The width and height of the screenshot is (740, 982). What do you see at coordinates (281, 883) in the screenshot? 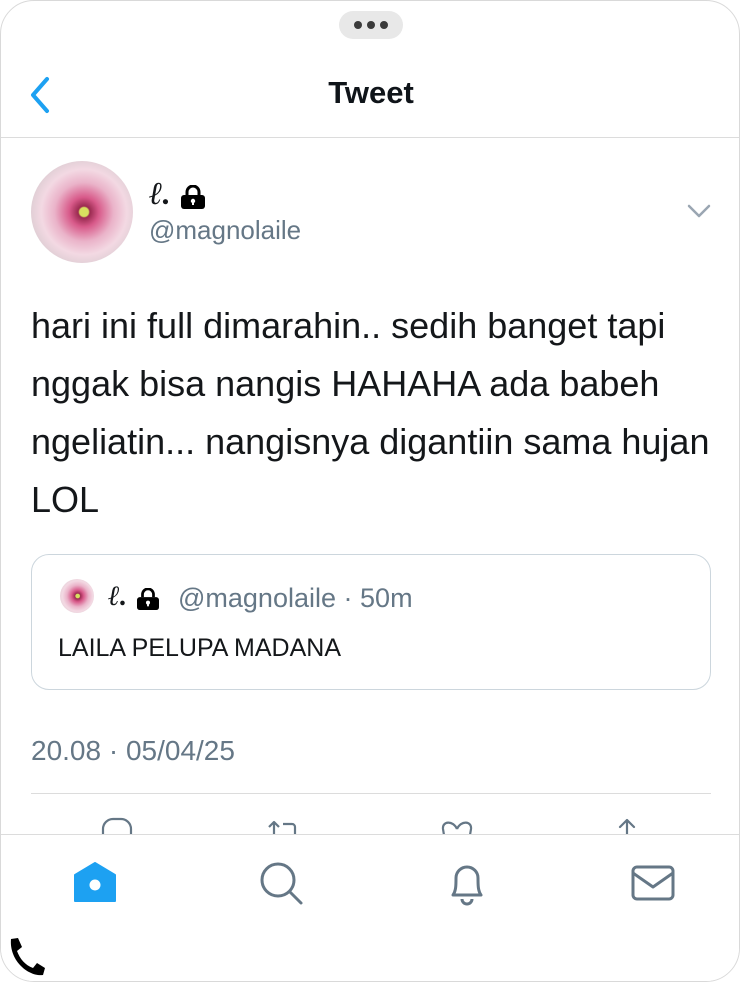
I see `search-icon` at bounding box center [281, 883].